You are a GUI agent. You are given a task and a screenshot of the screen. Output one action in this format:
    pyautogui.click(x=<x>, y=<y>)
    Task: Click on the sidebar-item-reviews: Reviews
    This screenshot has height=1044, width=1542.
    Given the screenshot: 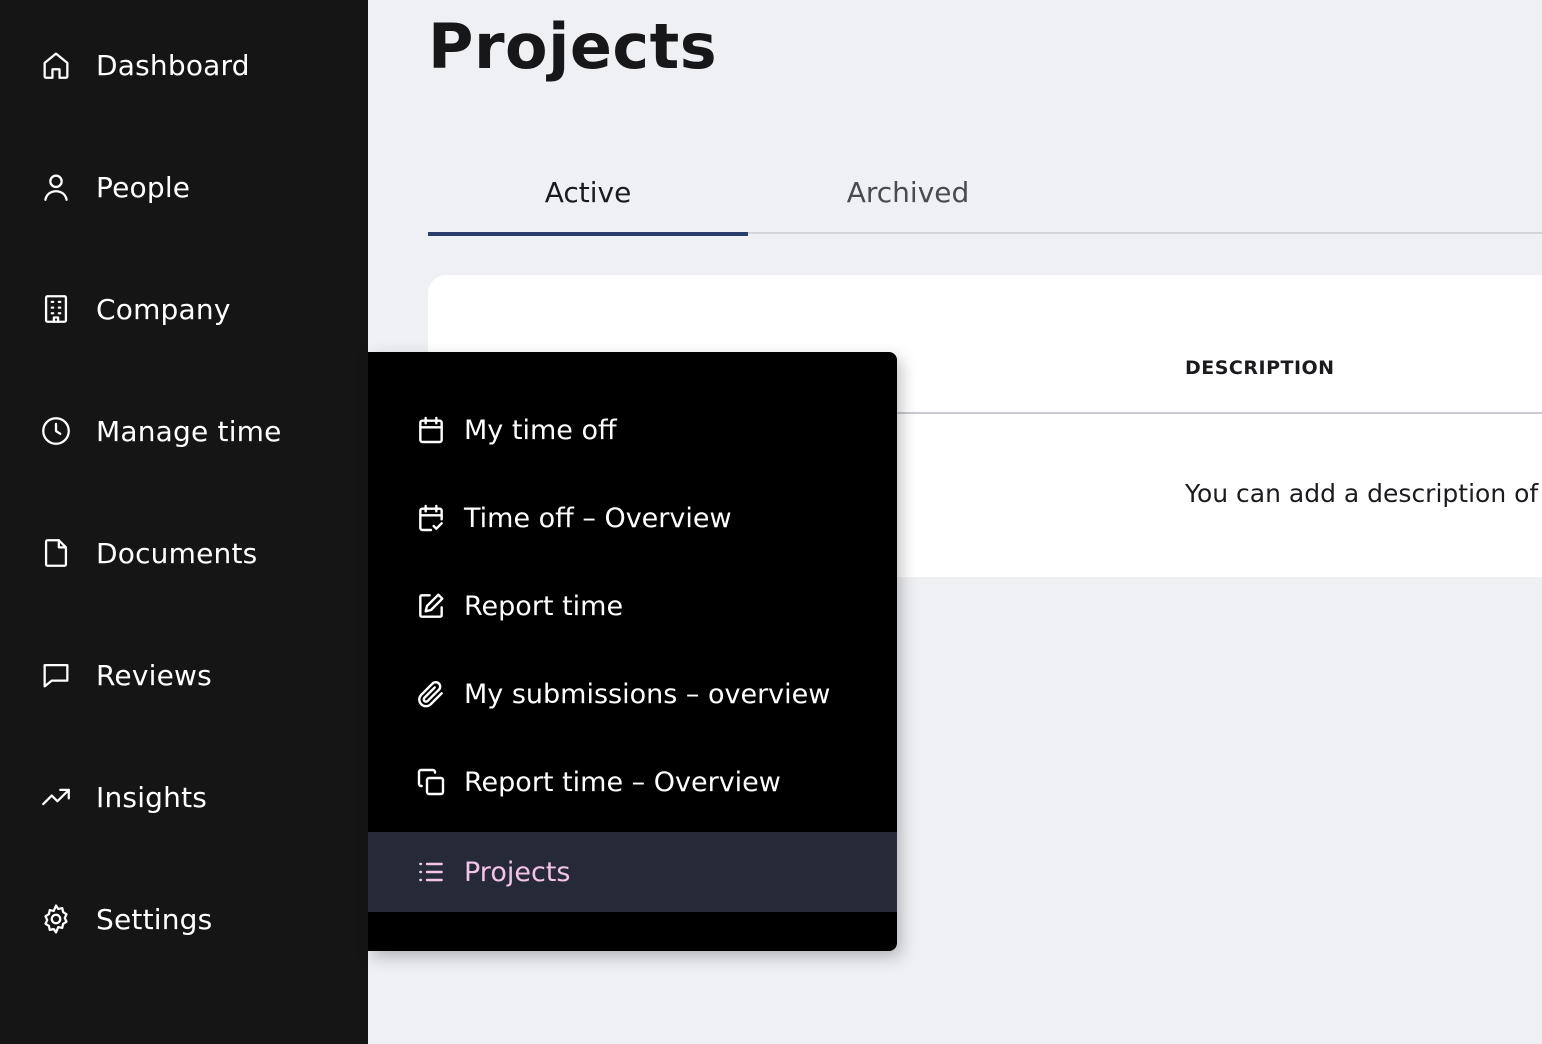 What is the action you would take?
    pyautogui.click(x=184, y=675)
    